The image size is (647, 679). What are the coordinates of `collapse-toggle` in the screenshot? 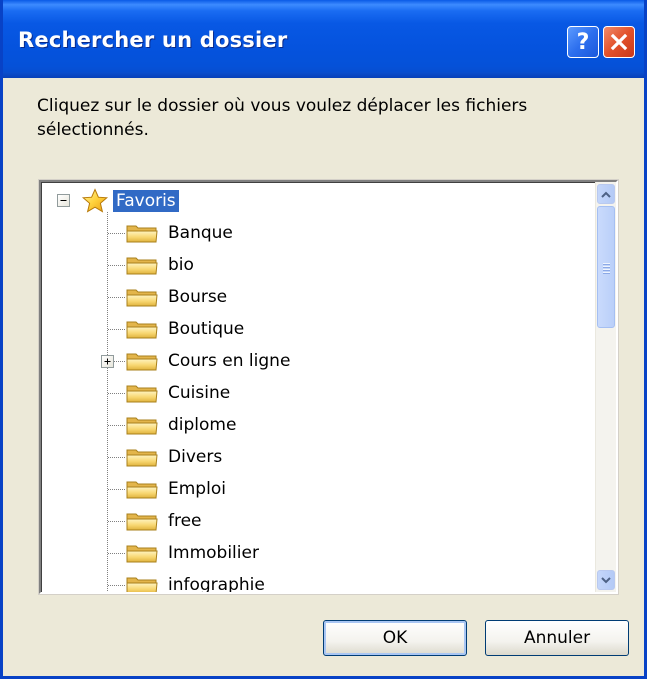 It's located at (63, 200).